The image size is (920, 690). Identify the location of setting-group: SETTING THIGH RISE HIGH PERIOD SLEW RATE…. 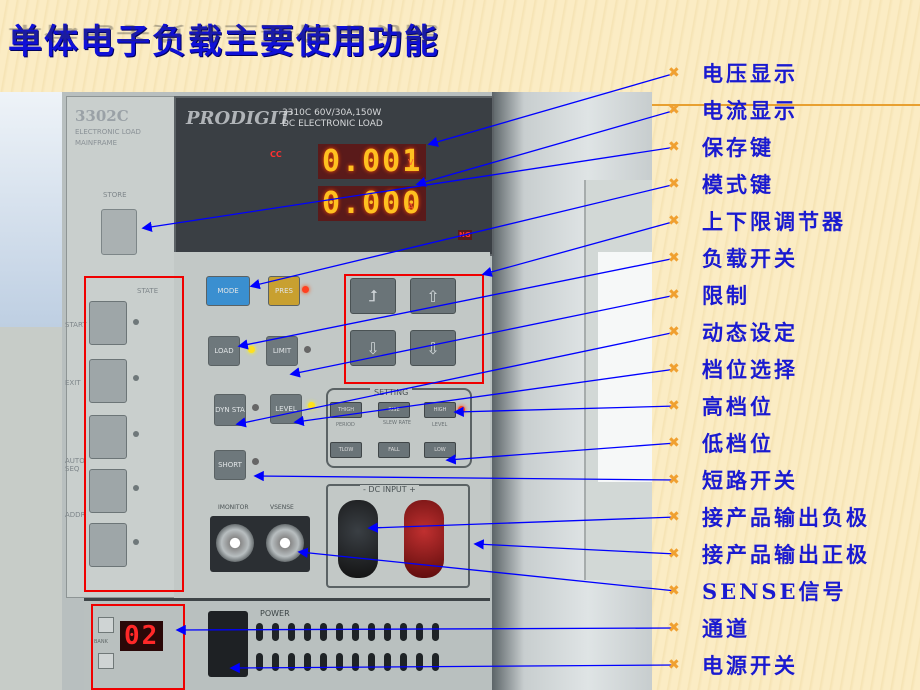
(399, 428).